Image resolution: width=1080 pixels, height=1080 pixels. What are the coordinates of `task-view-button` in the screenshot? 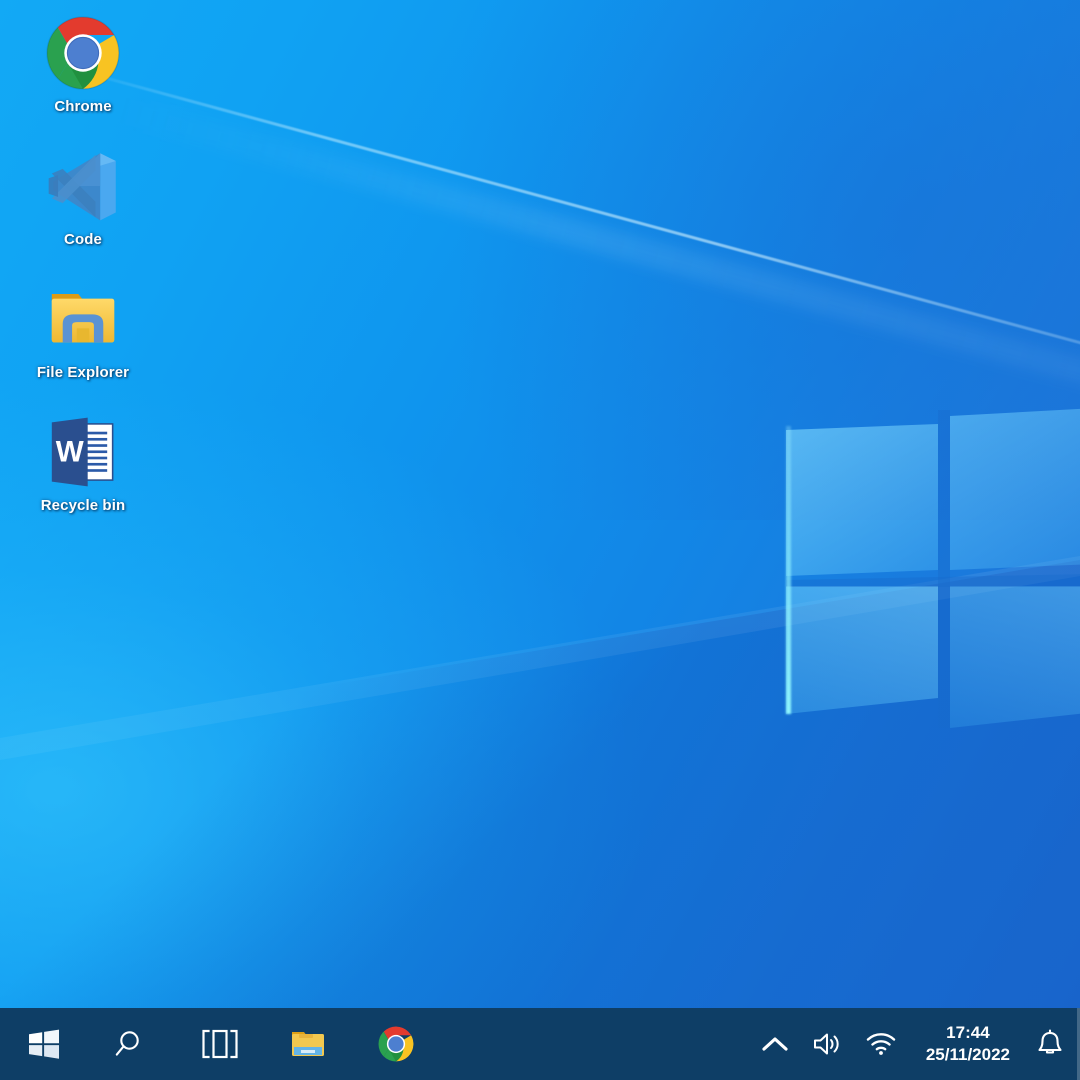 It's located at (220, 1044).